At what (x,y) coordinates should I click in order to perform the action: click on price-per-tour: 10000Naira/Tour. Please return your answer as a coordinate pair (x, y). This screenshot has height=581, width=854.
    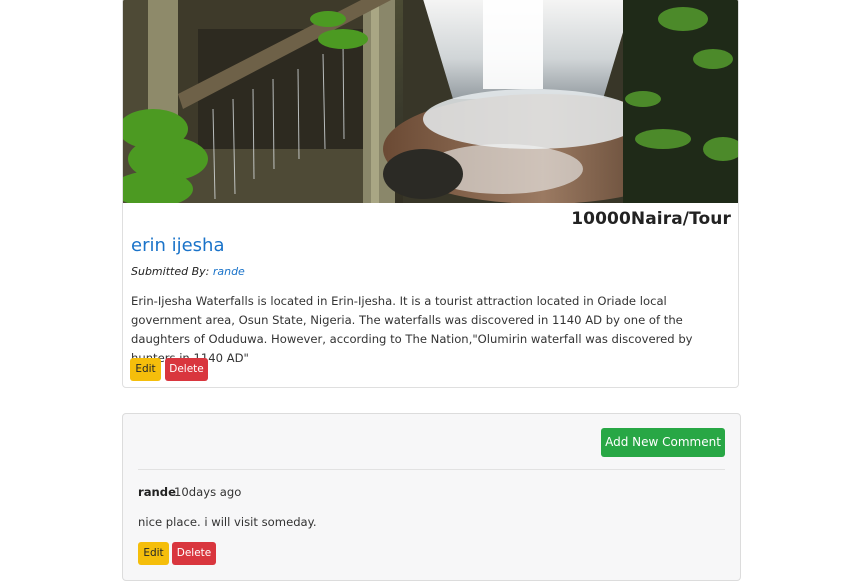
    Looking at the image, I should click on (651, 219).